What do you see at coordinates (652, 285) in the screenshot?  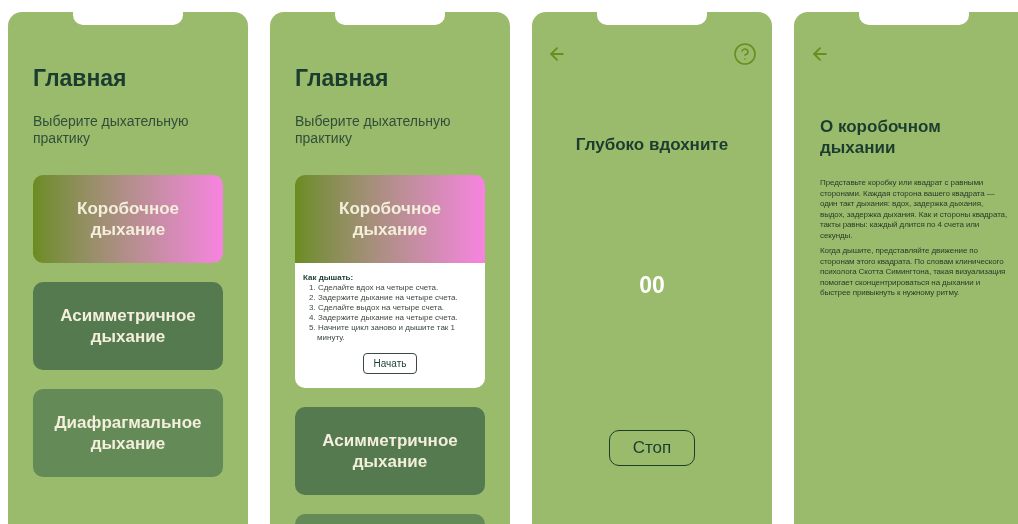 I see `counter: 00` at bounding box center [652, 285].